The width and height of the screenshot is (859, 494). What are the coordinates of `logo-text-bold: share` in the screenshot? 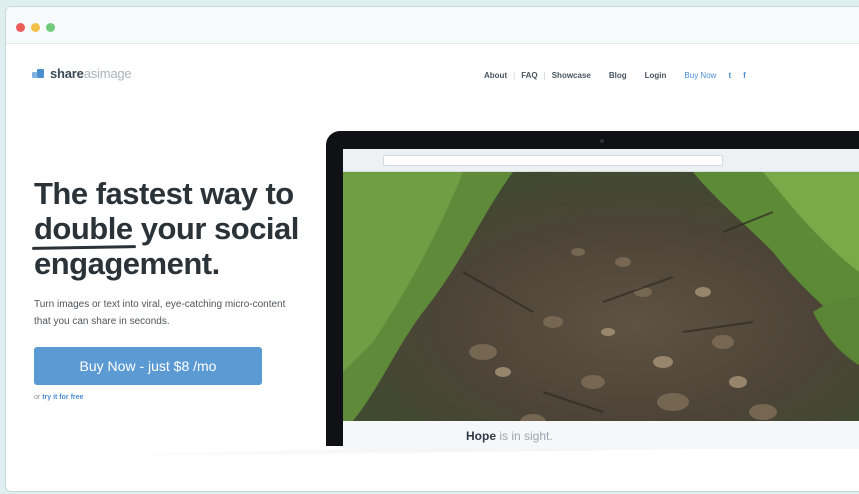 It's located at (67, 73).